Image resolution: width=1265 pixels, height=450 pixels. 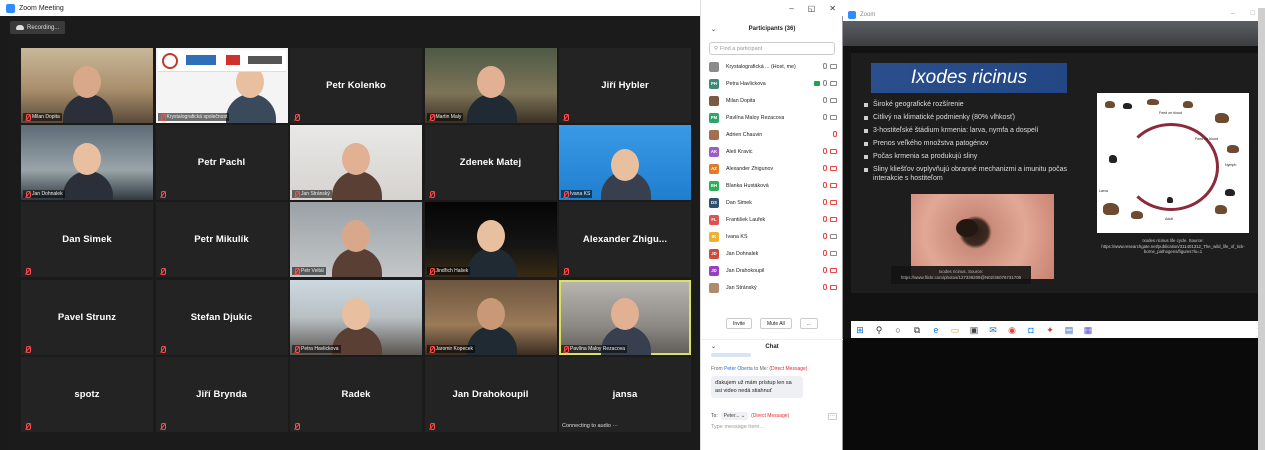 I want to click on participant-row: BH Blanka Hustáková, so click(x=774, y=185).